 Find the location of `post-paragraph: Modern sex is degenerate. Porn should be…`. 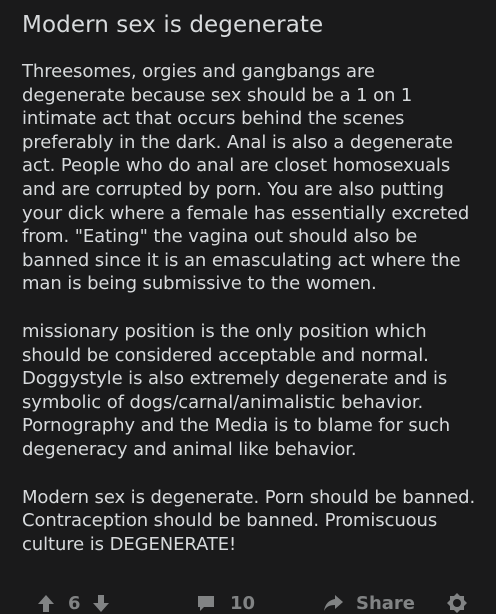

post-paragraph: Modern sex is degenerate. Porn should be… is located at coordinates (249, 520).